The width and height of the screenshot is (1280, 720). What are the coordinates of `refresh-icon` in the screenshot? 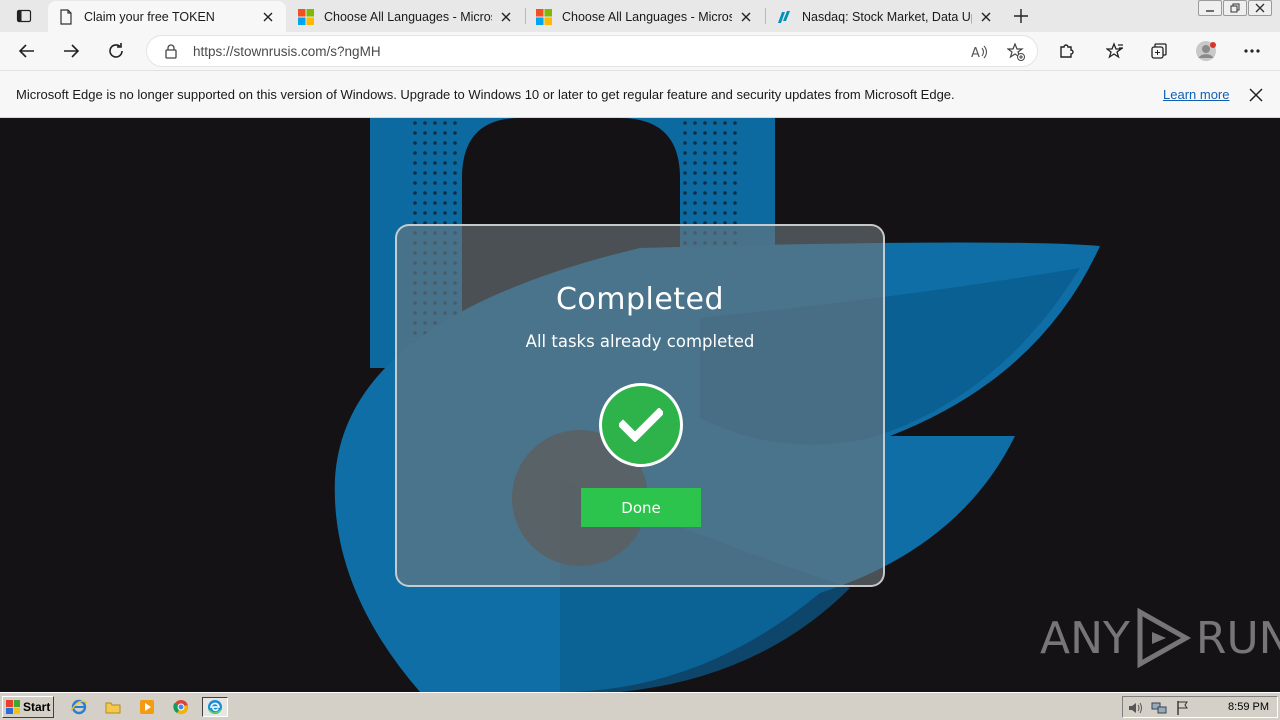 It's located at (116, 50).